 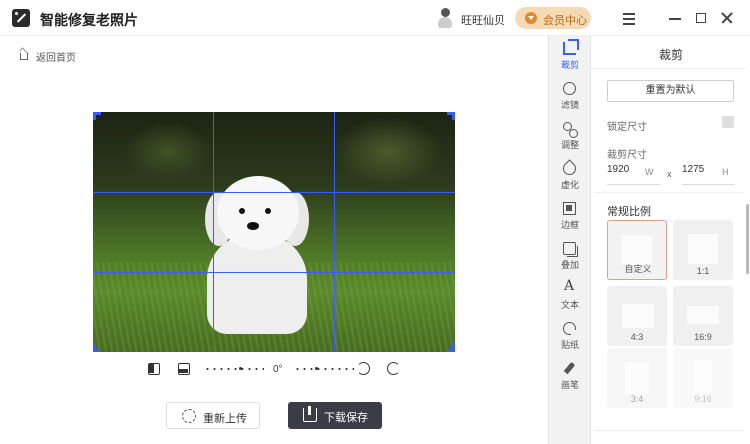 I want to click on reupload-button: 重新上传, so click(x=213, y=415).